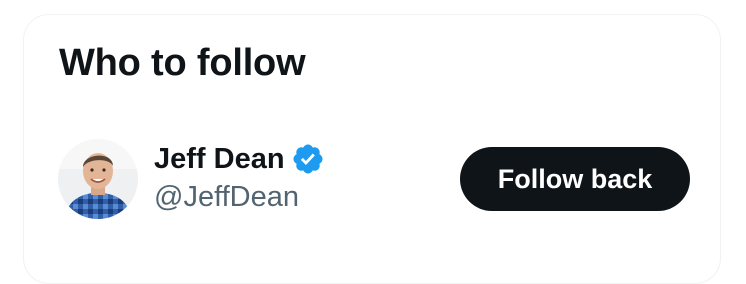 This screenshot has height=284, width=746. What do you see at coordinates (182, 63) in the screenshot?
I see `card-title: Who to follow` at bounding box center [182, 63].